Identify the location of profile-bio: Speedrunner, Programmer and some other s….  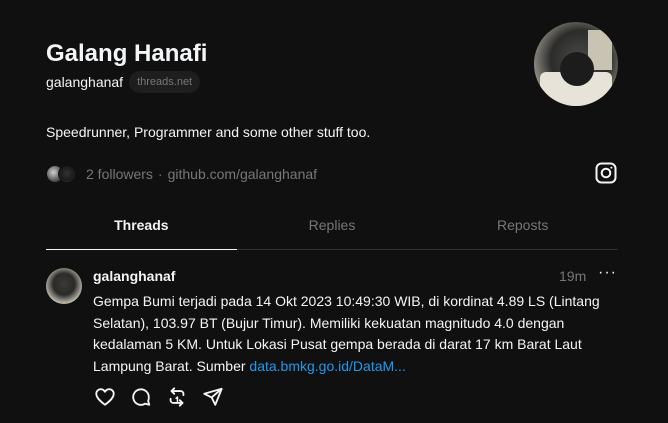
(208, 132).